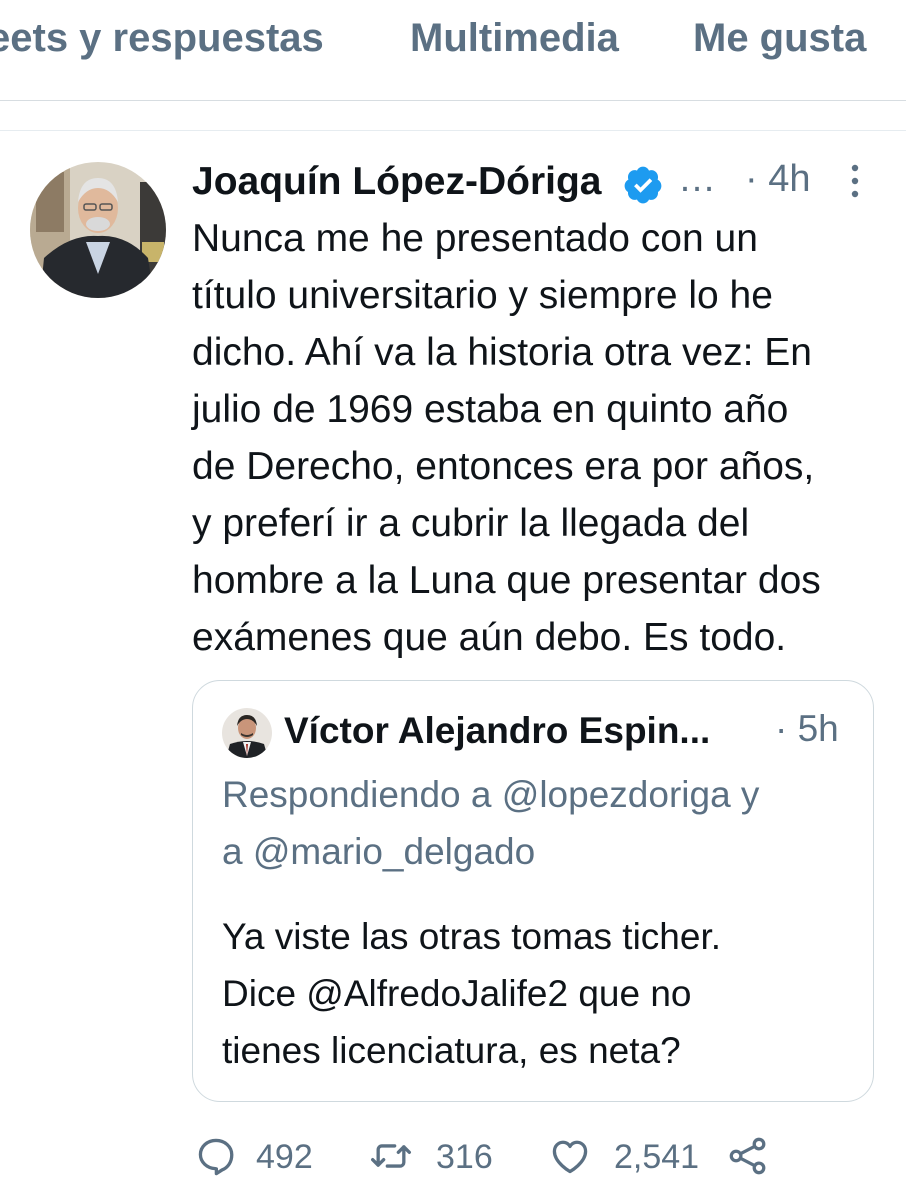 Image resolution: width=906 pixels, height=1200 pixels. What do you see at coordinates (475, 238) in the screenshot?
I see `tweet-text-line: Nunca me he presentado con un` at bounding box center [475, 238].